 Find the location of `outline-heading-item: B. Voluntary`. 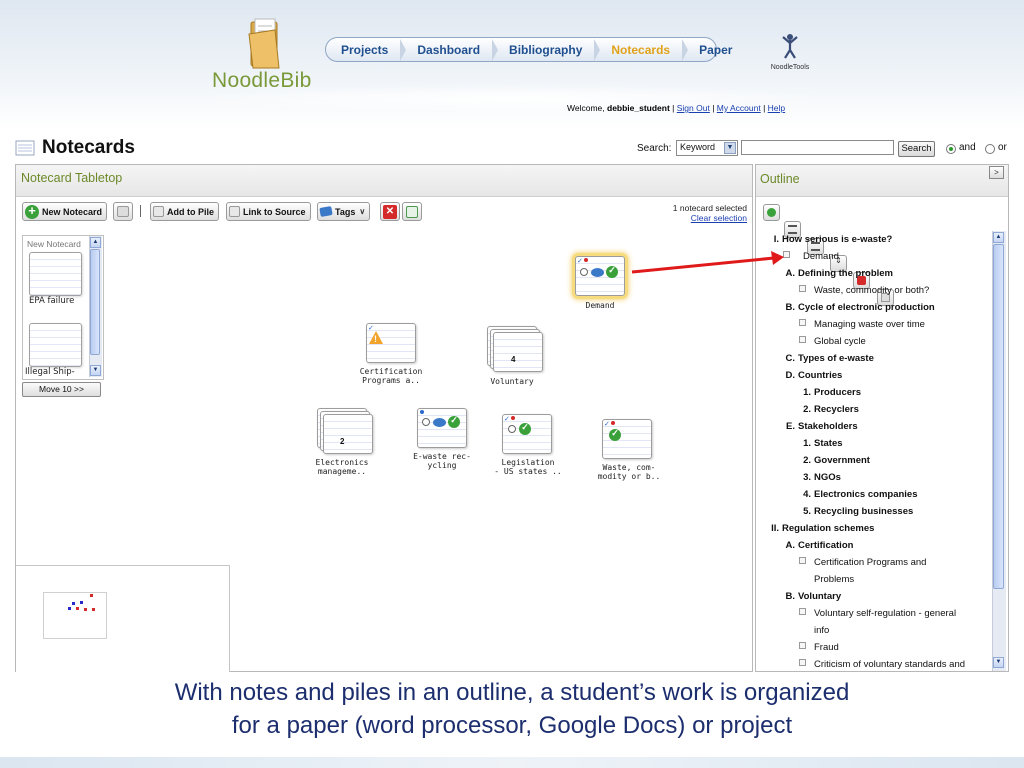

outline-heading-item: B. Voluntary is located at coordinates (874, 595).